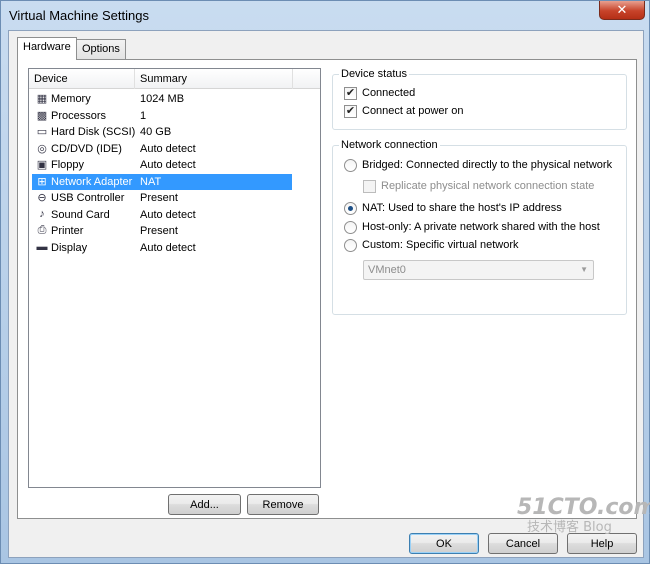  What do you see at coordinates (350, 165) in the screenshot?
I see `bridged-radio` at bounding box center [350, 165].